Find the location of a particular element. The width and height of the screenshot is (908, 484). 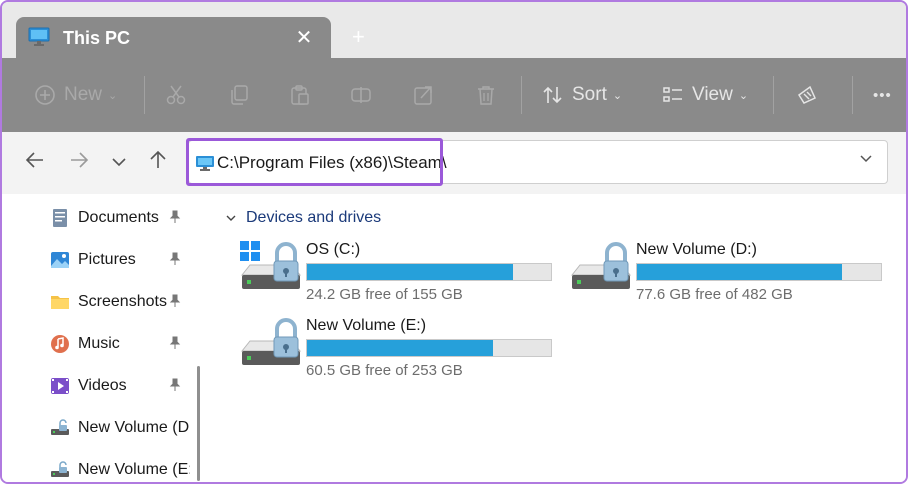

forward-button is located at coordinates (79, 163).